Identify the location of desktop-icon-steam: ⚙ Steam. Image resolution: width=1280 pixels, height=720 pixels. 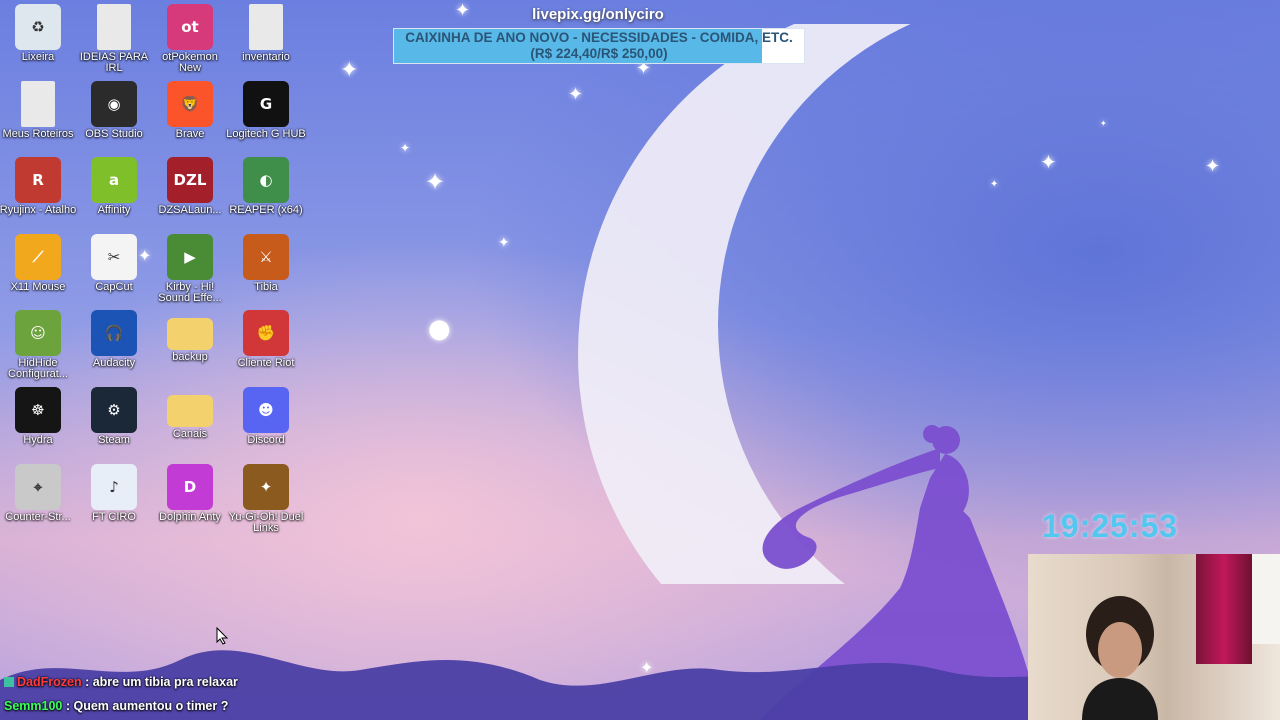
(114, 425).